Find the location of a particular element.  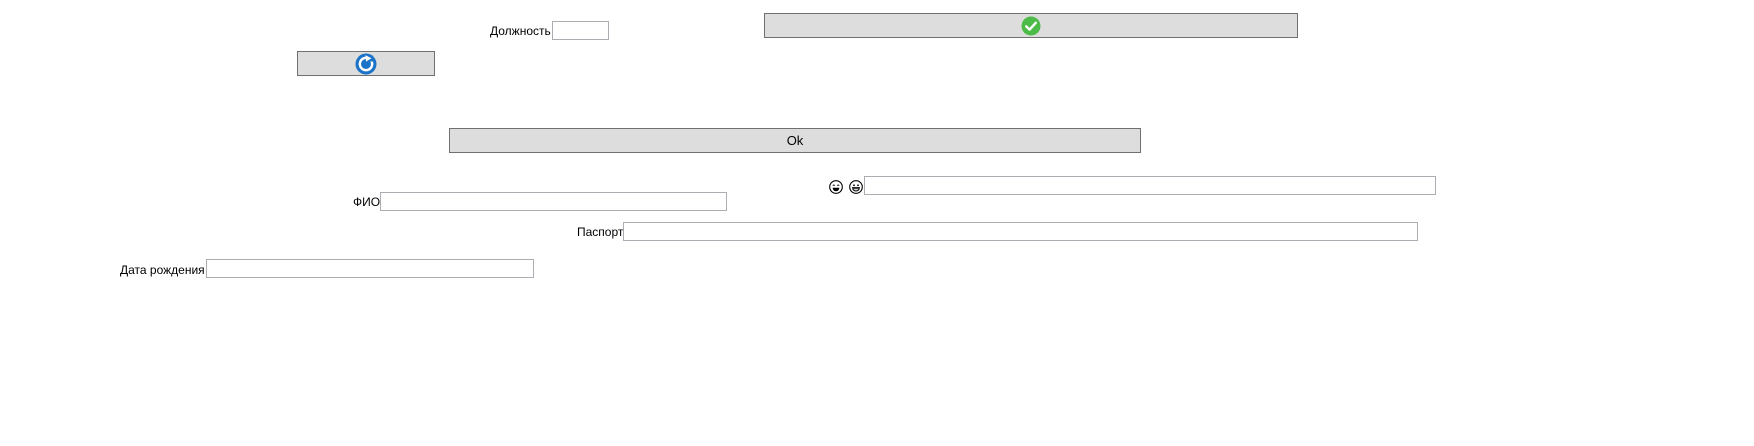

check-circle-icon is located at coordinates (1031, 25).